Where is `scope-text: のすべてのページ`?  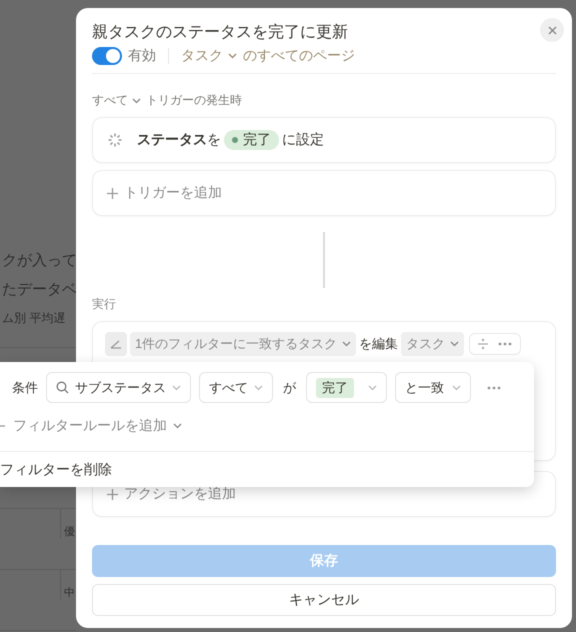
scope-text: のすべてのページ is located at coordinates (299, 56).